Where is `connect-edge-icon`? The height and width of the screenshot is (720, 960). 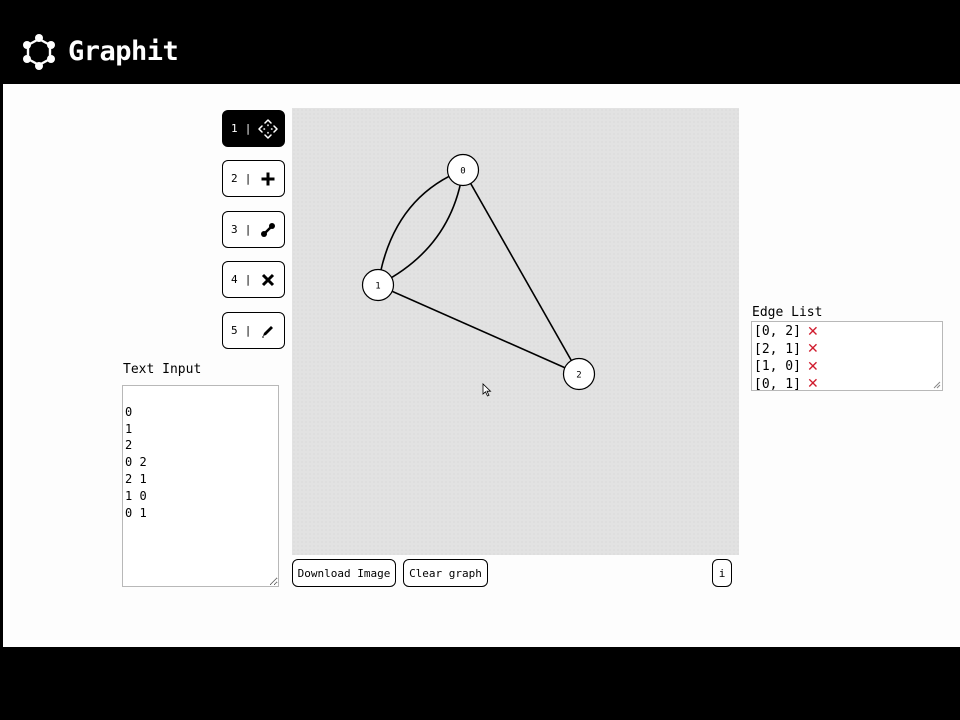 connect-edge-icon is located at coordinates (268, 230).